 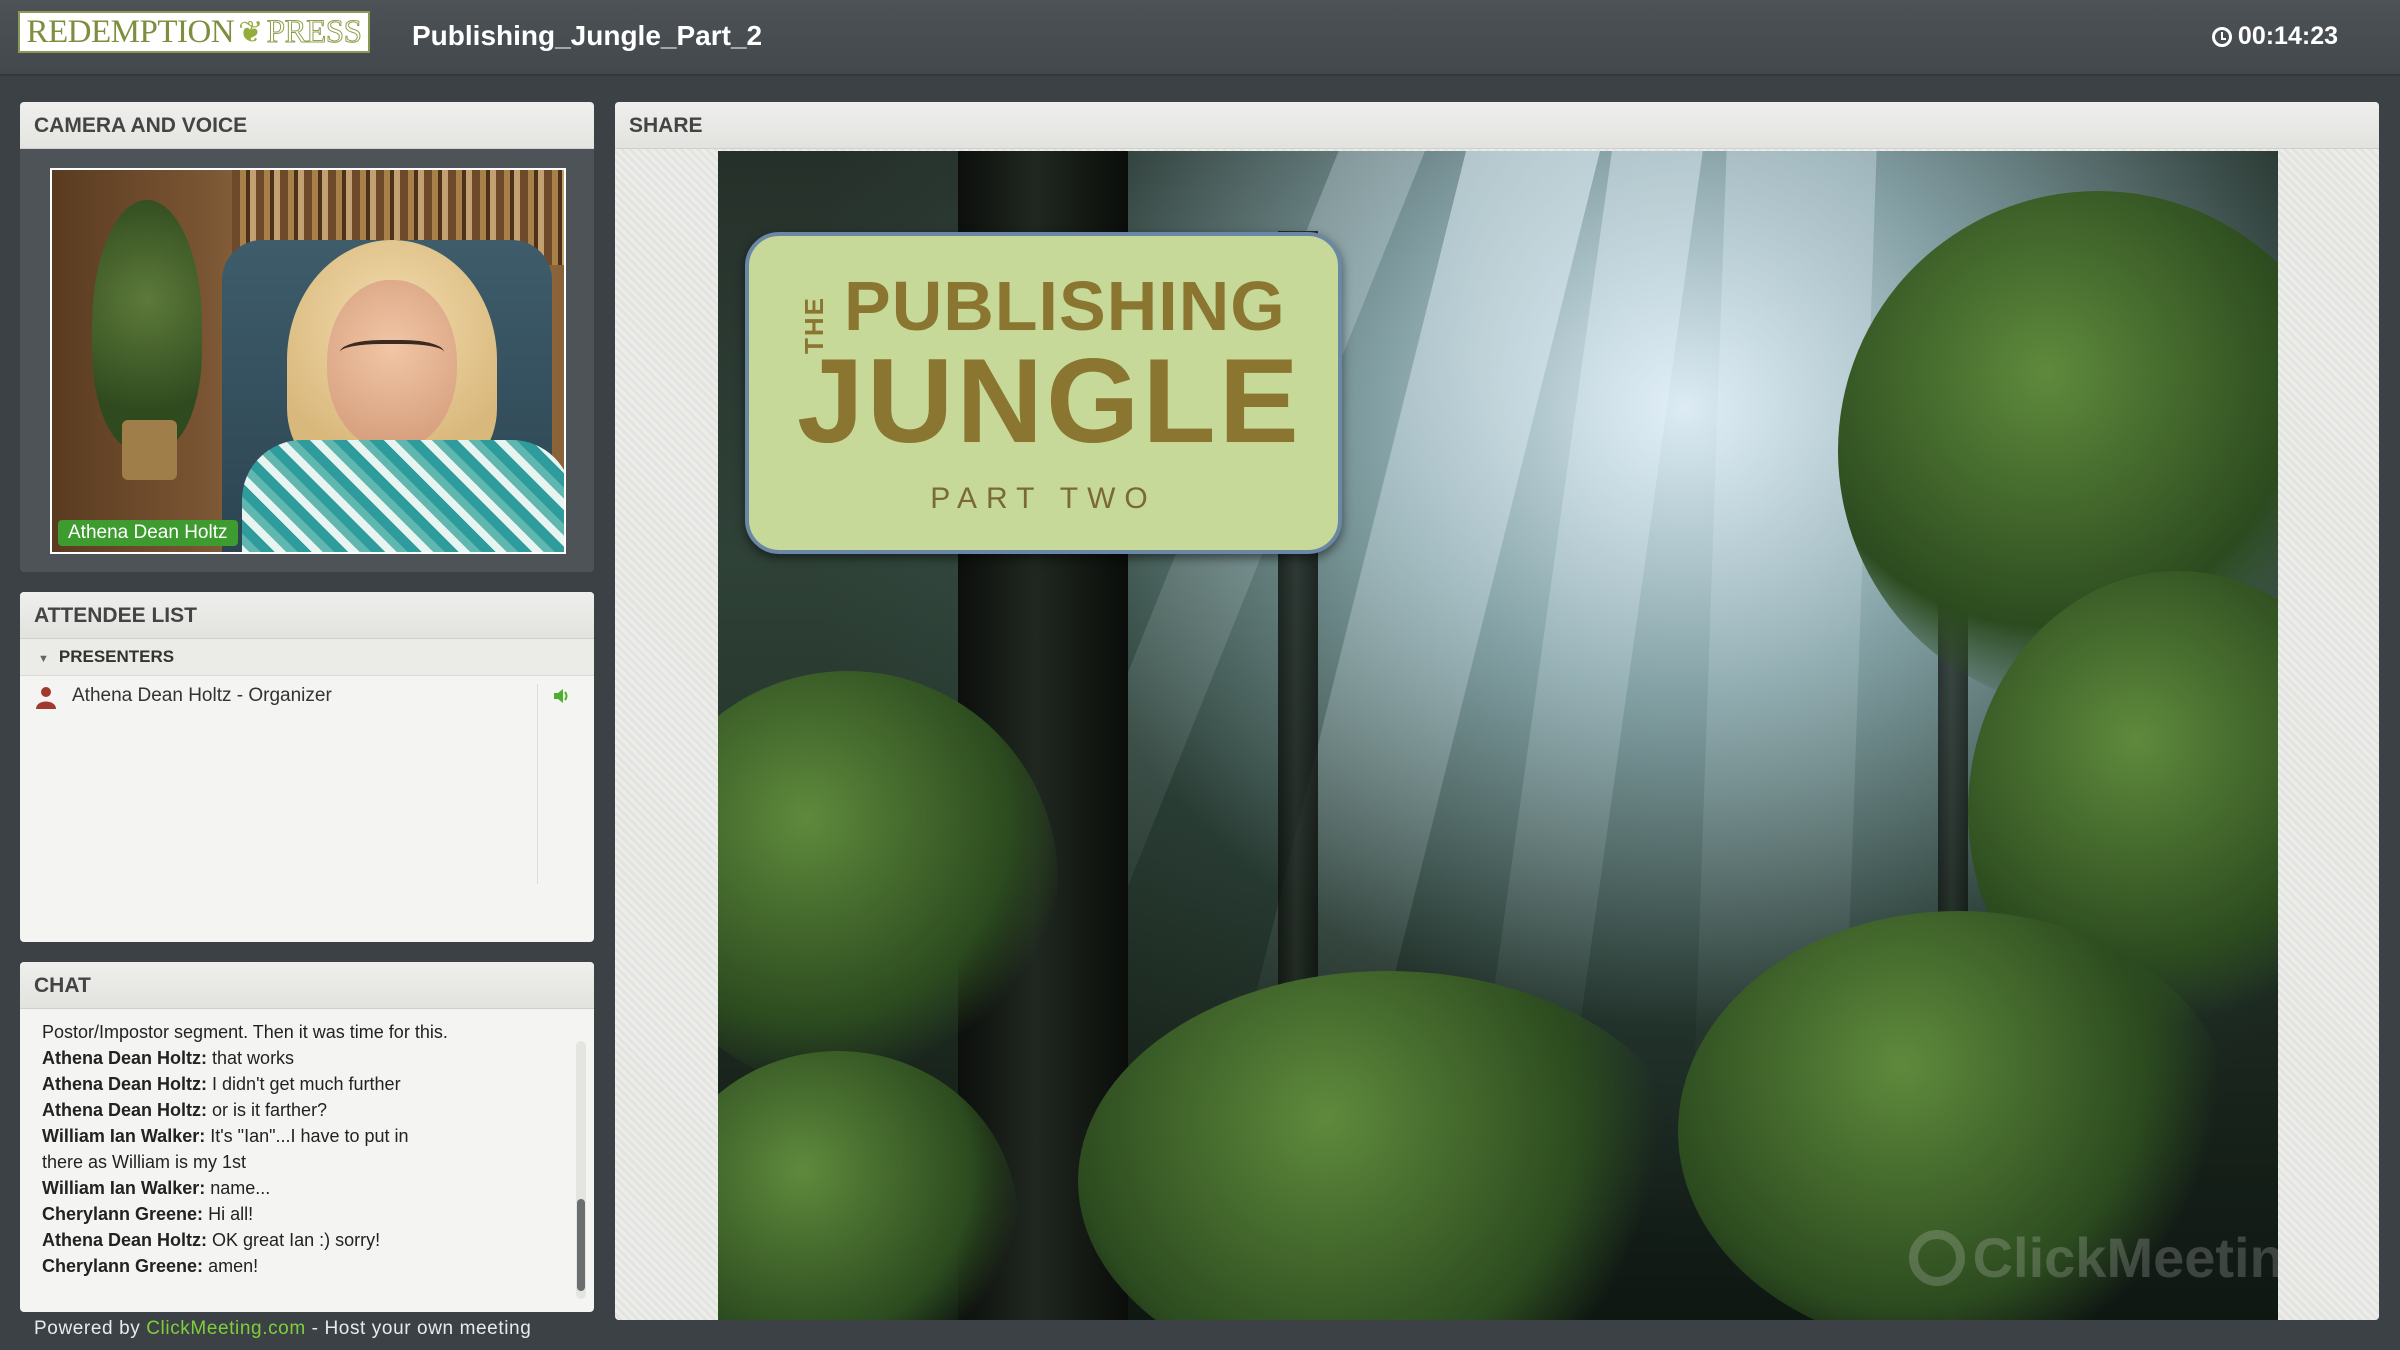 I want to click on chat-panel-header: CHAT, so click(x=307, y=985).